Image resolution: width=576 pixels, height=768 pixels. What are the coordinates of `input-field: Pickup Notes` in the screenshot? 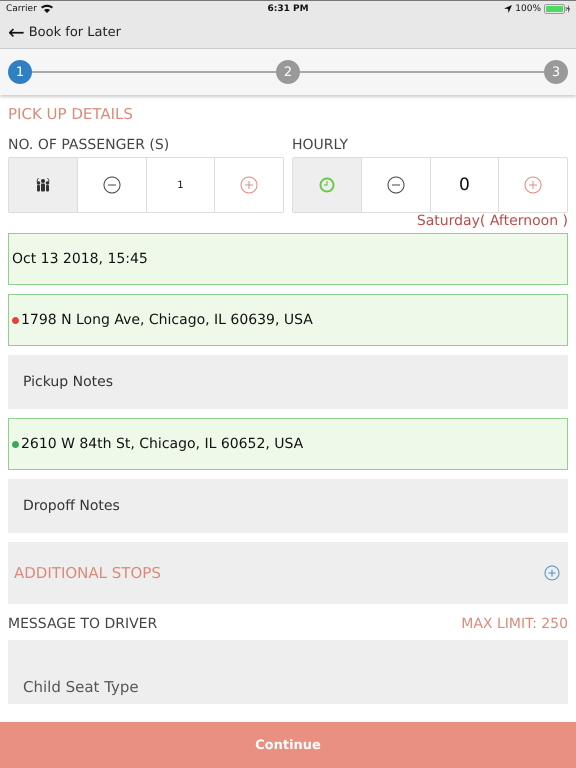 It's located at (288, 382).